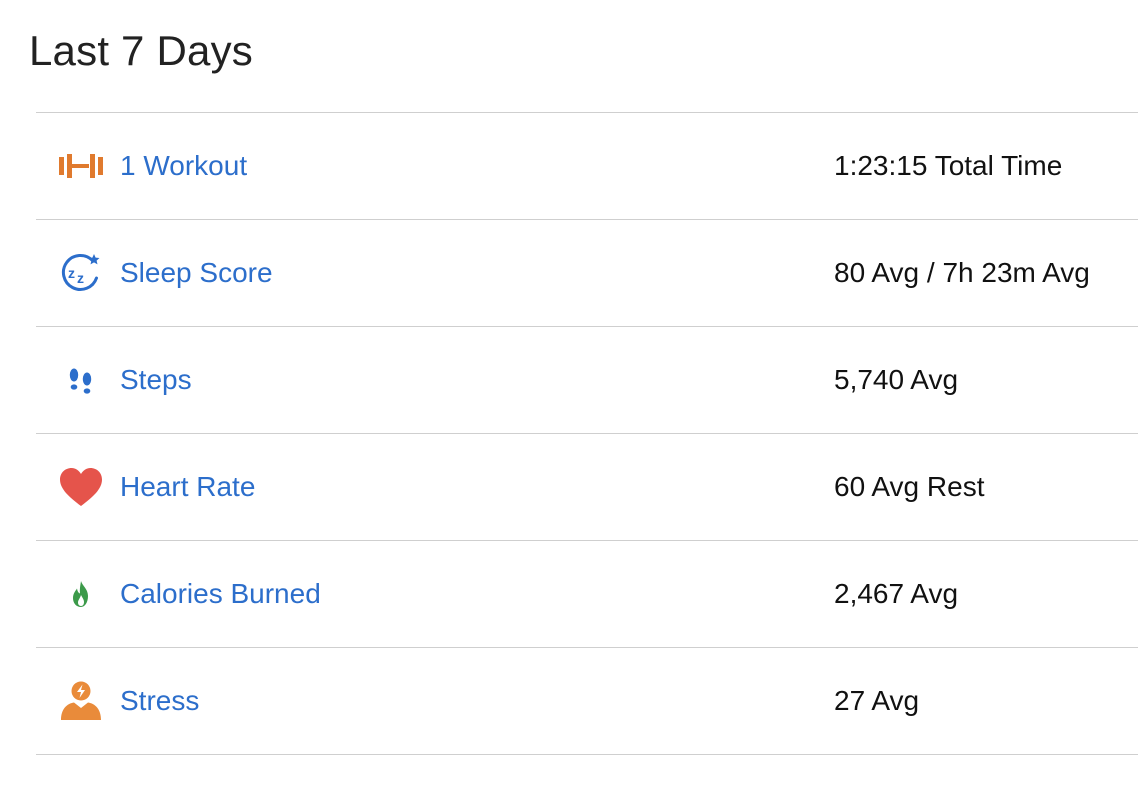 The height and width of the screenshot is (794, 1138). I want to click on page-title: Last 7 Days, so click(141, 50).